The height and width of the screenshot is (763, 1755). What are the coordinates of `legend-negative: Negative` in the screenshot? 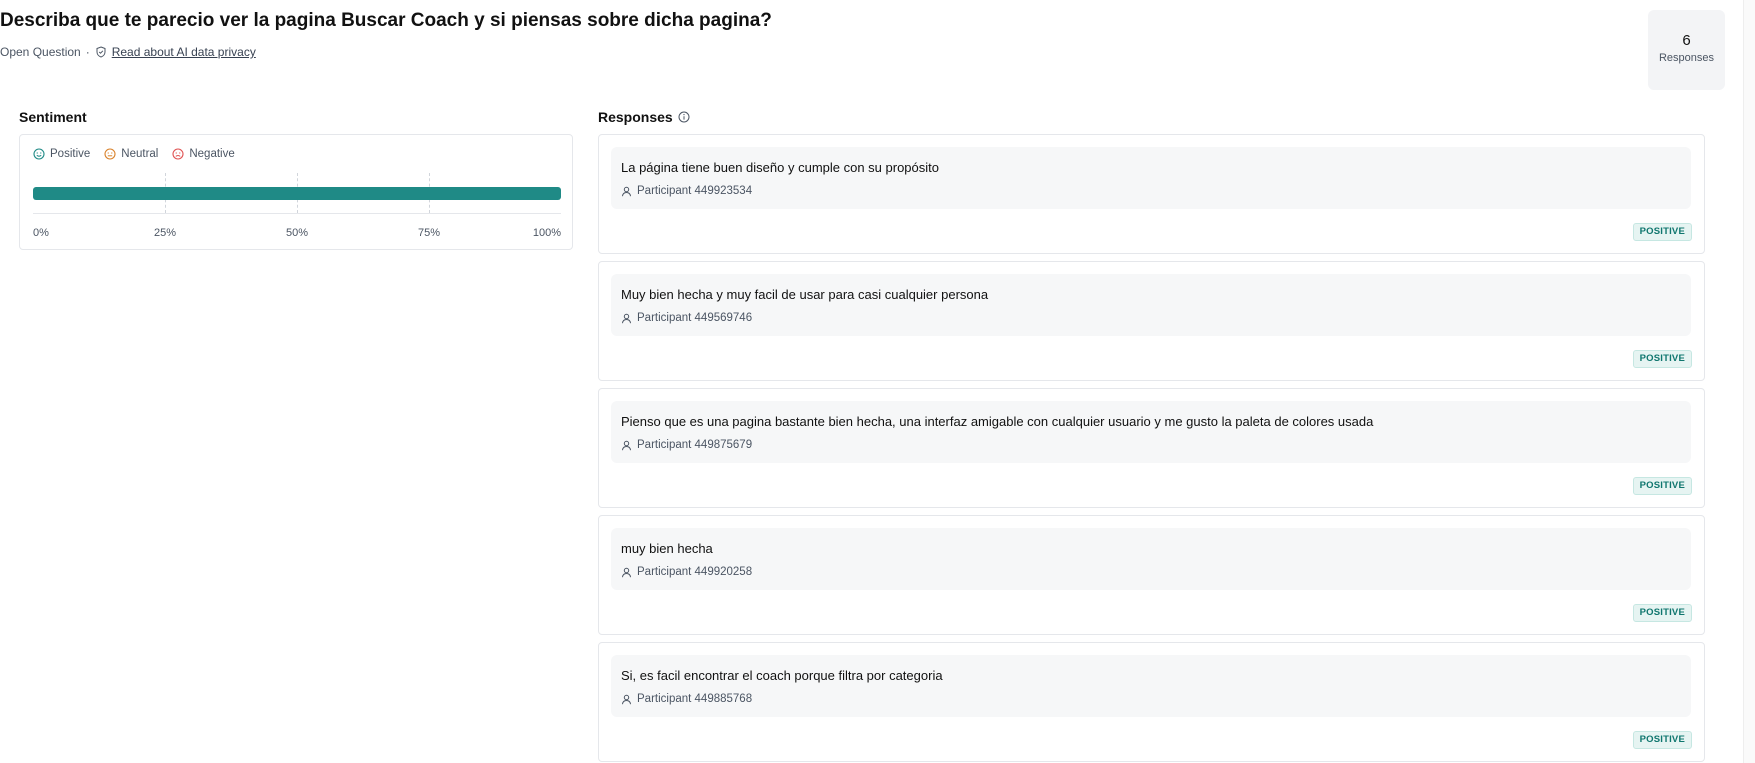 It's located at (203, 154).